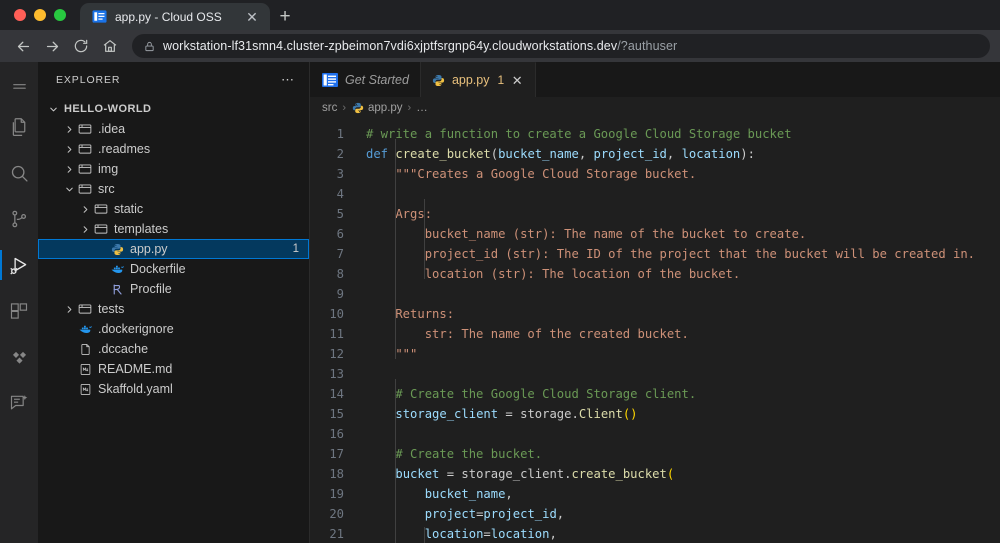 The height and width of the screenshot is (543, 1000). I want to click on code-token: (, so click(670, 474).